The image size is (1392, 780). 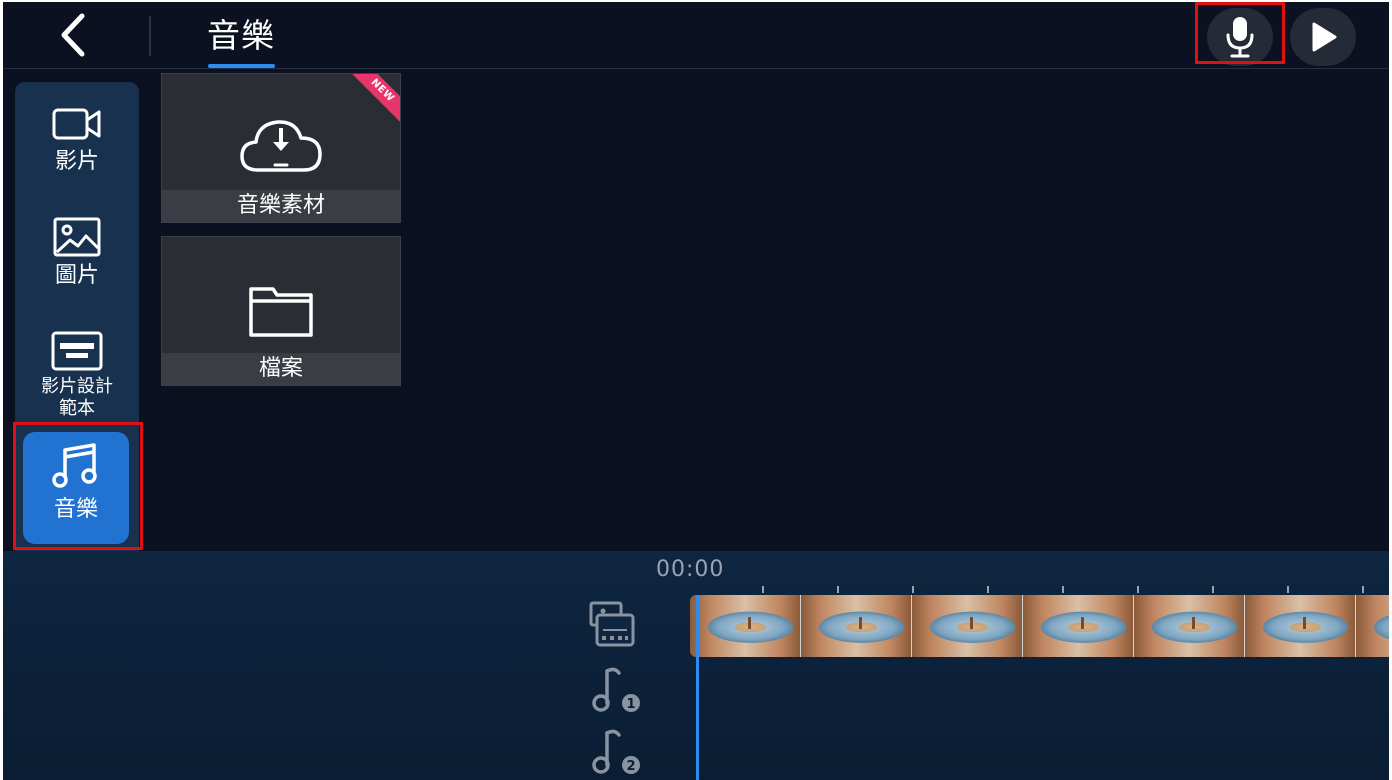 I want to click on back-button, so click(x=73, y=35).